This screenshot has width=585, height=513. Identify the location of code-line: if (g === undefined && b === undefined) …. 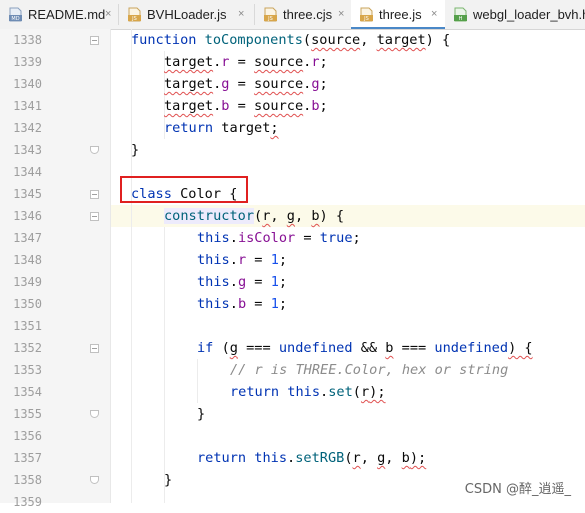
(365, 348).